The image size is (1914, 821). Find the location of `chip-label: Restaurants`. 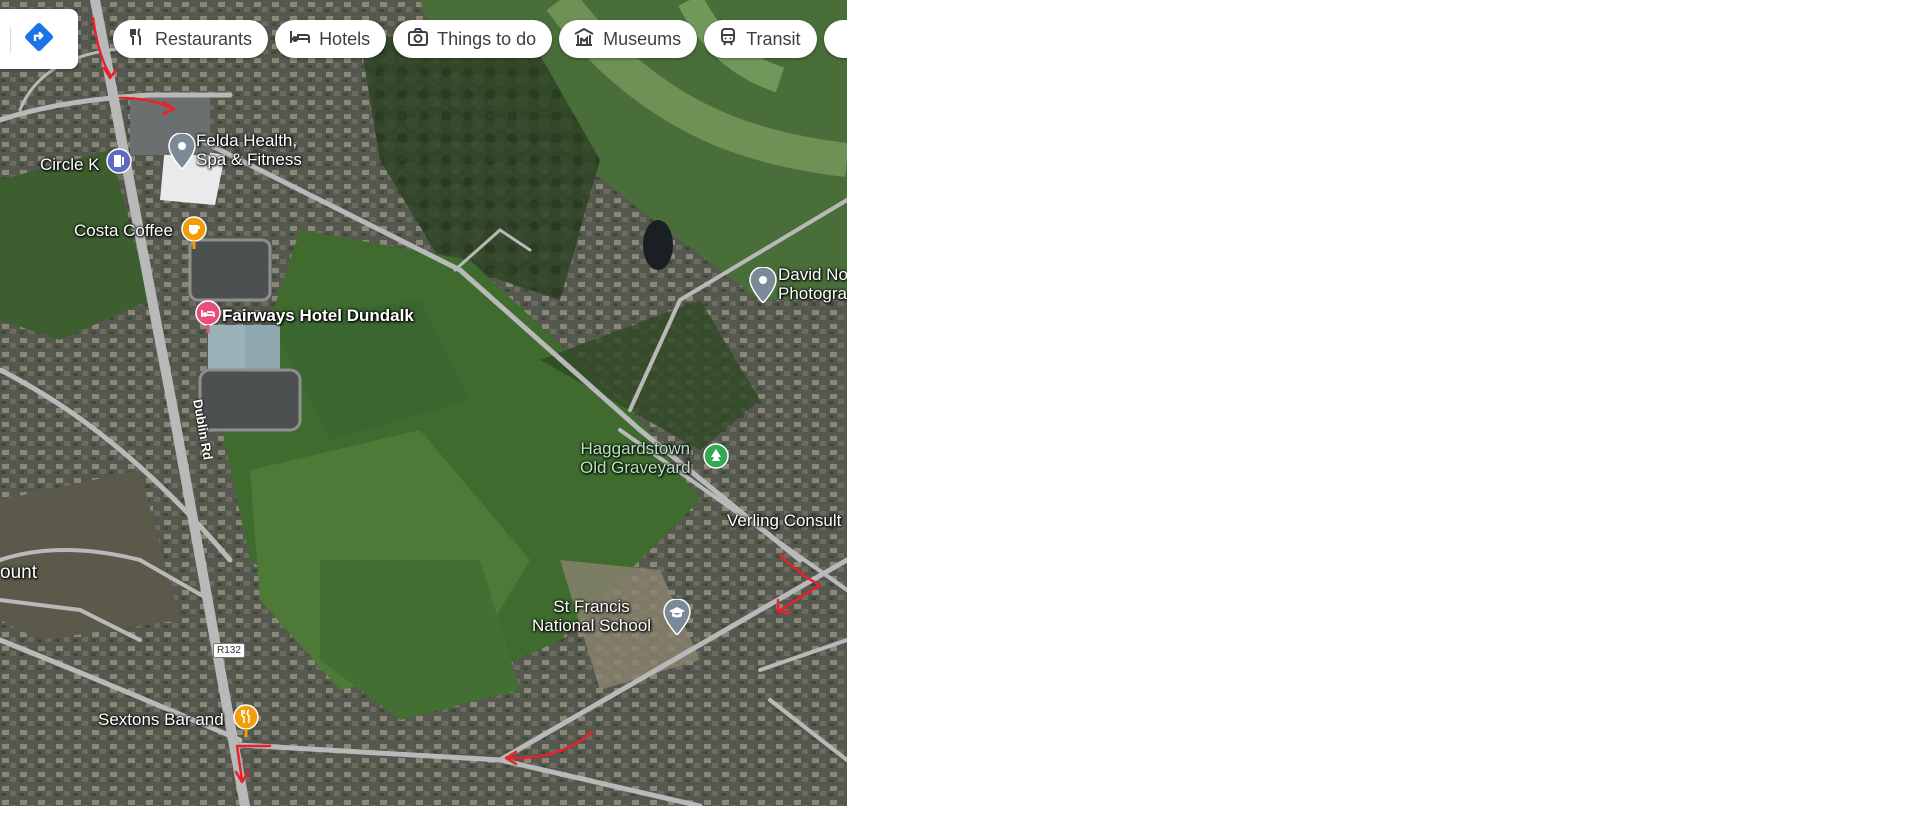

chip-label: Restaurants is located at coordinates (204, 38).